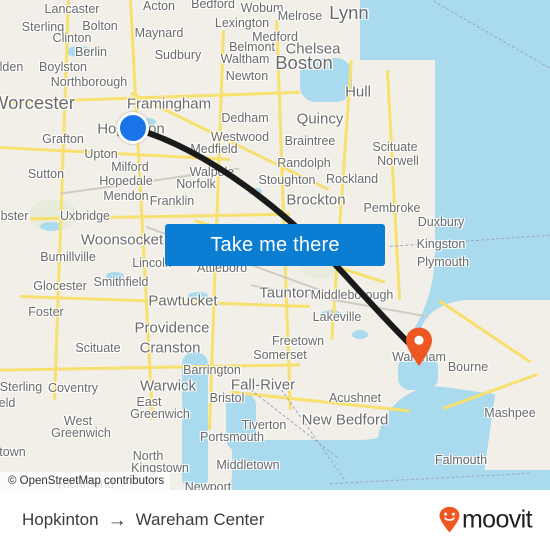 The image size is (550, 550). What do you see at coordinates (275, 520) in the screenshot?
I see `footer-bar: Hopkinton → Wareham Center moovit` at bounding box center [275, 520].